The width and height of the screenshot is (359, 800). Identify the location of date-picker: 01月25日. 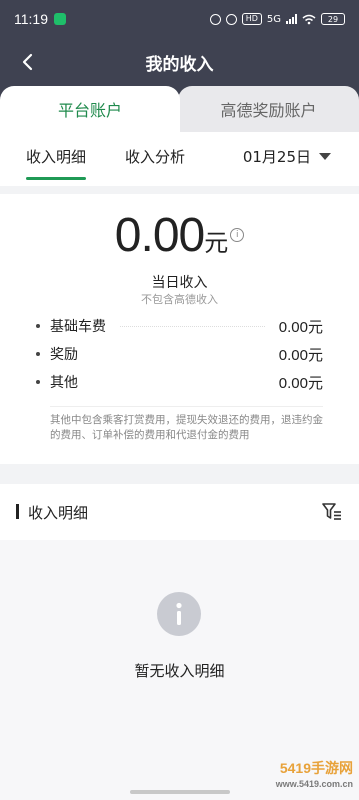
(287, 156).